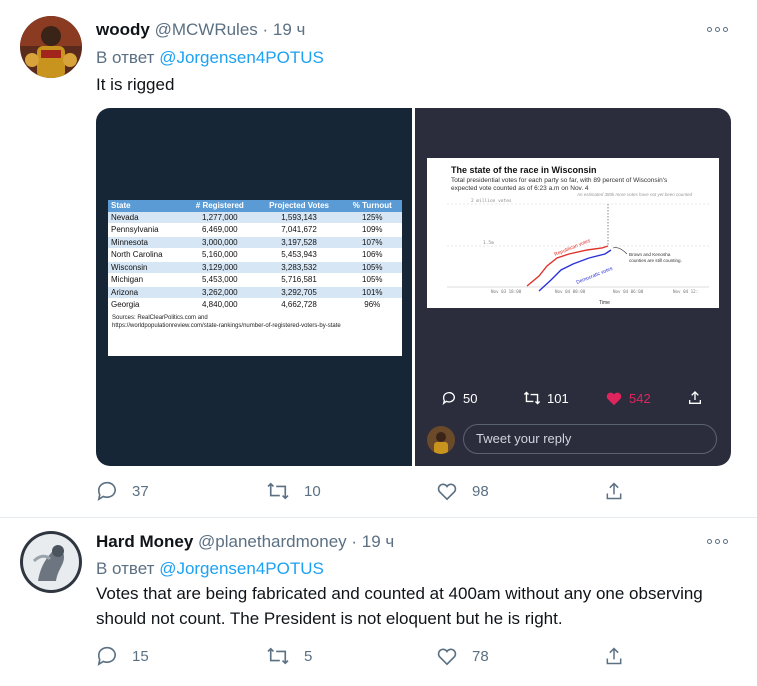  What do you see at coordinates (506, 291) in the screenshot?
I see `x-tick: Nov 03 18:00` at bounding box center [506, 291].